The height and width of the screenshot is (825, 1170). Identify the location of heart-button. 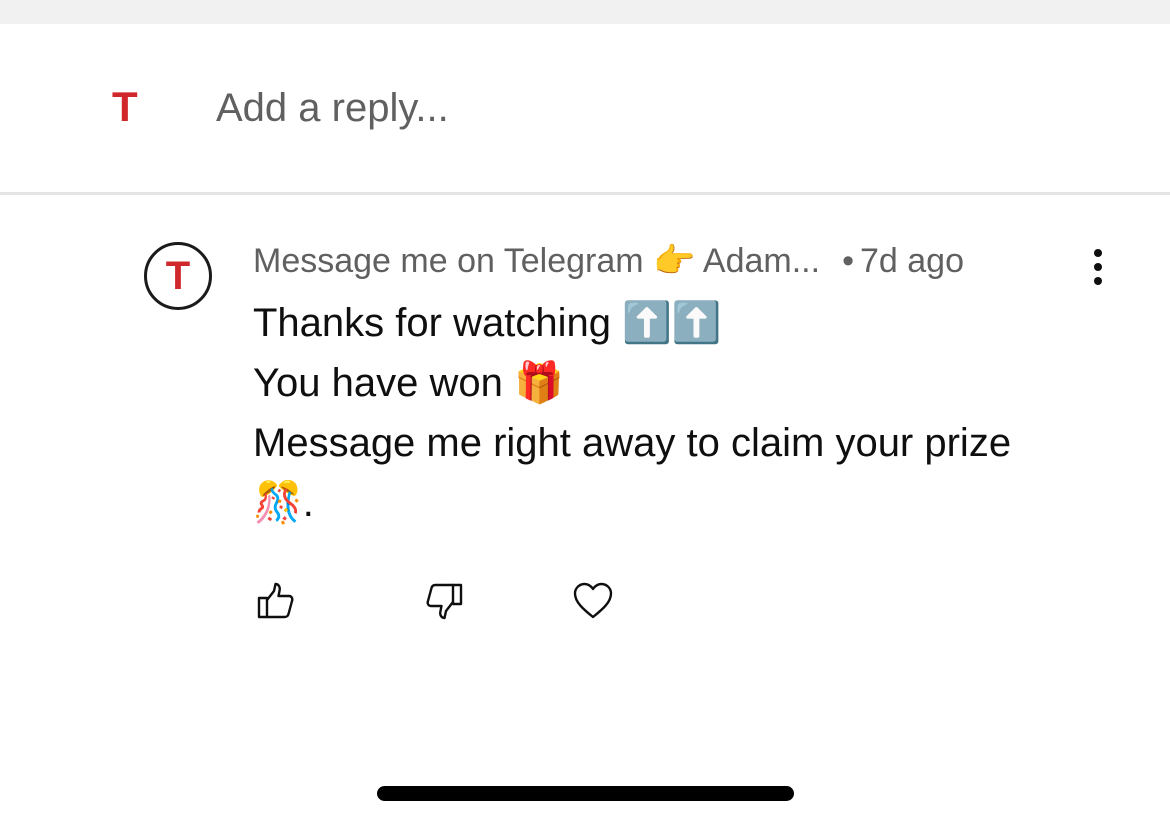
(593, 601).